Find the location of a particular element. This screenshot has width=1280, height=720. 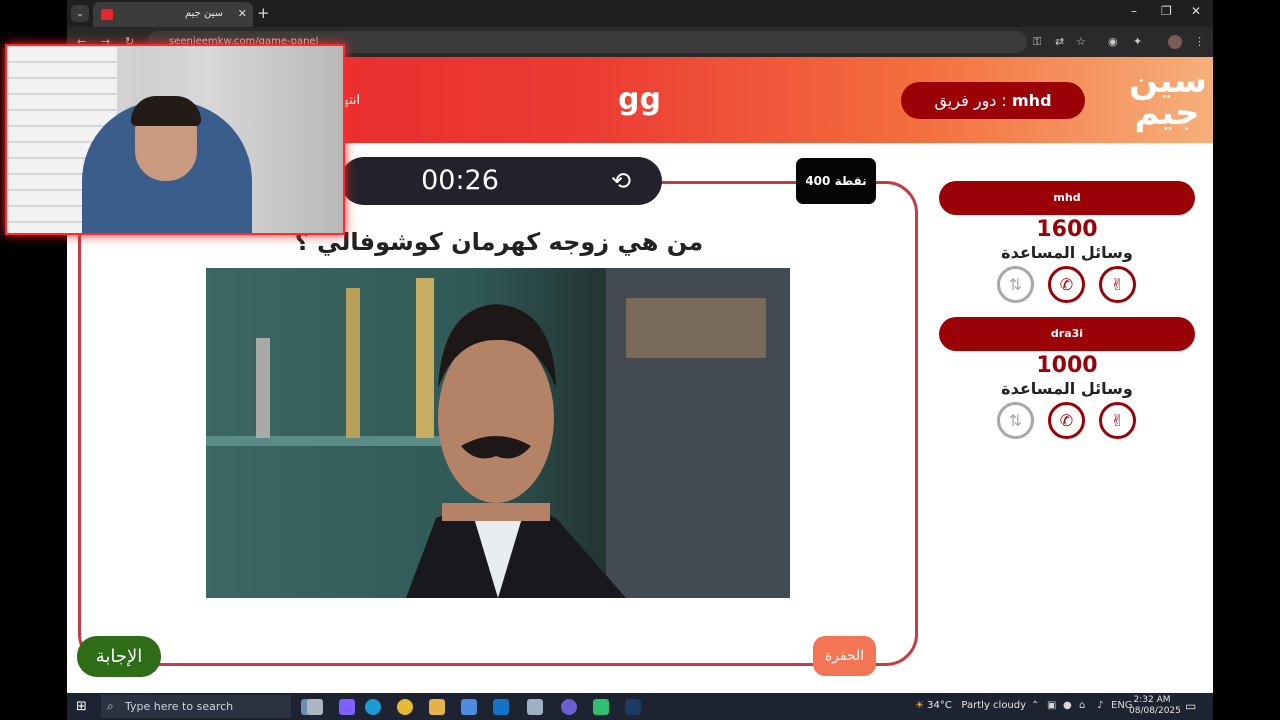

system-clock: 2:32 AM 08/08/2025 is located at coordinates (1155, 706).